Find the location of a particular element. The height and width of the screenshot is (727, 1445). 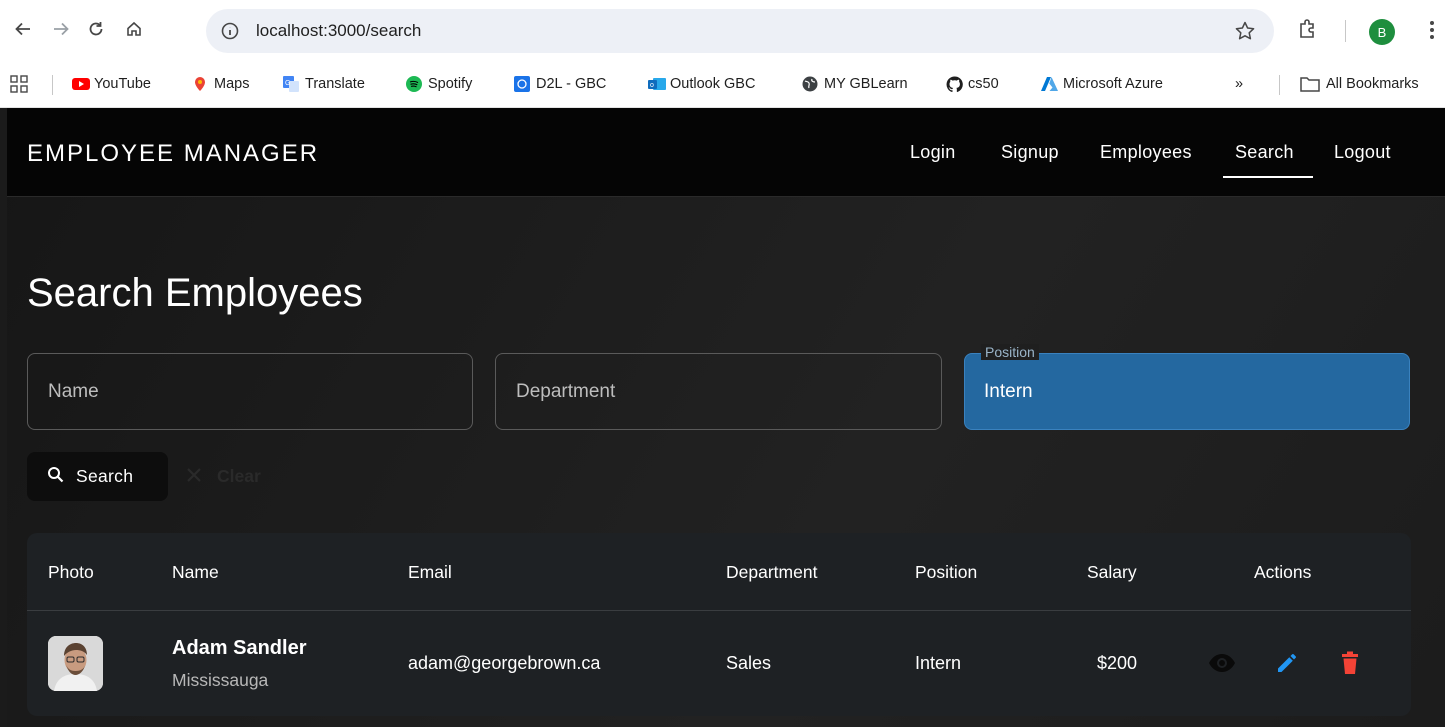

bookmark-azure: Microsoft Azure is located at coordinates (1102, 84).